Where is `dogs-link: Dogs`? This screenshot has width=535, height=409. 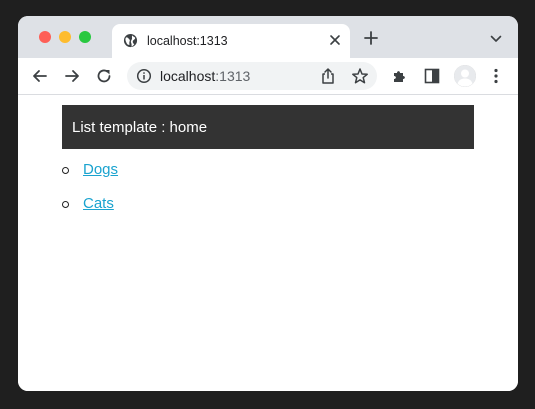
dogs-link: Dogs is located at coordinates (100, 169).